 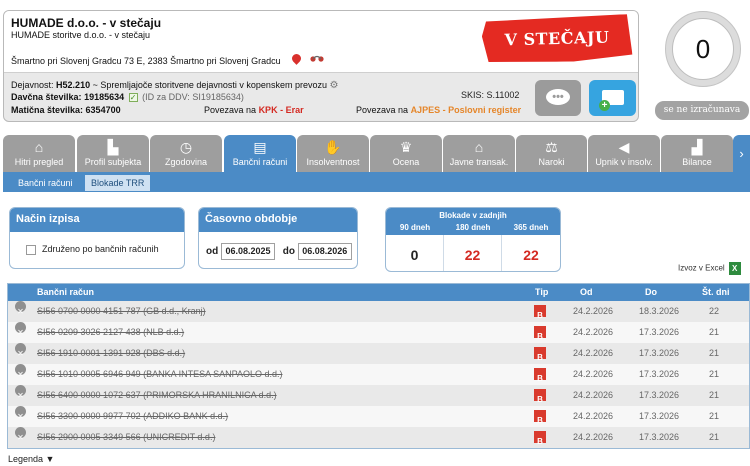 What do you see at coordinates (466, 110) in the screenshot?
I see `ajpes-link: AJPES - Poslovni register` at bounding box center [466, 110].